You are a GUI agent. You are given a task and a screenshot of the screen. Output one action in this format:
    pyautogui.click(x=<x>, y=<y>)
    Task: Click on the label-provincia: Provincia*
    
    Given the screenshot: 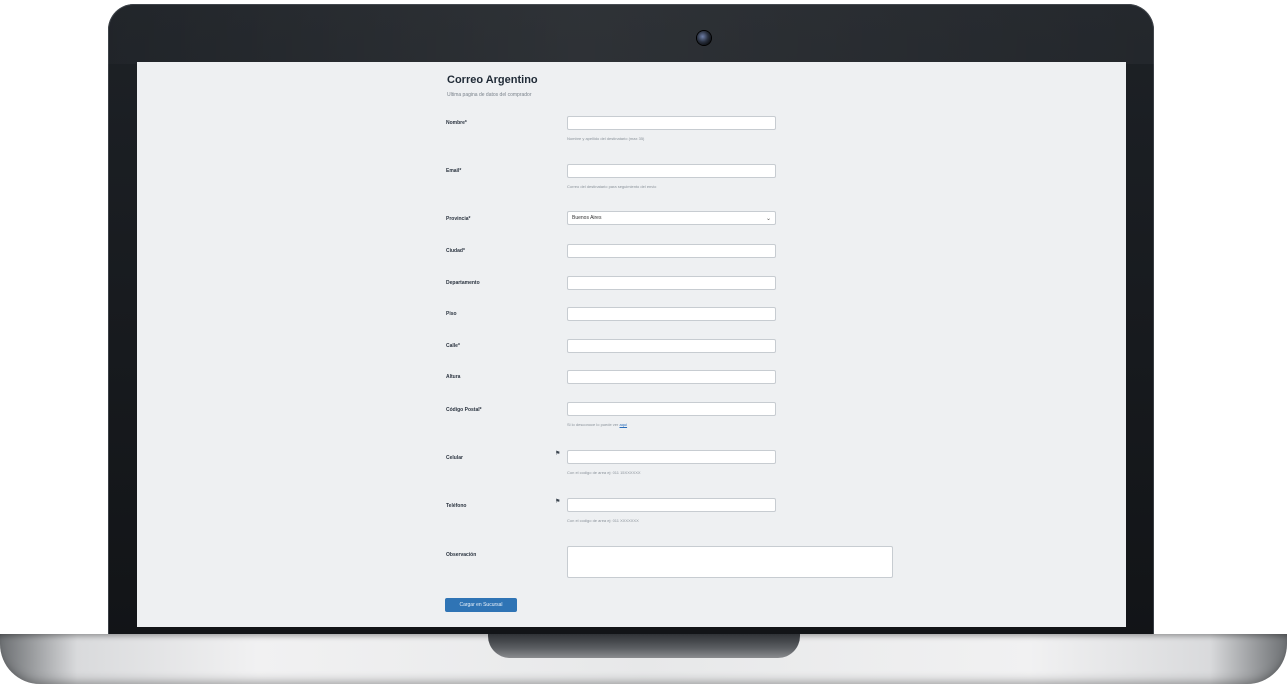 What is the action you would take?
    pyautogui.click(x=458, y=219)
    